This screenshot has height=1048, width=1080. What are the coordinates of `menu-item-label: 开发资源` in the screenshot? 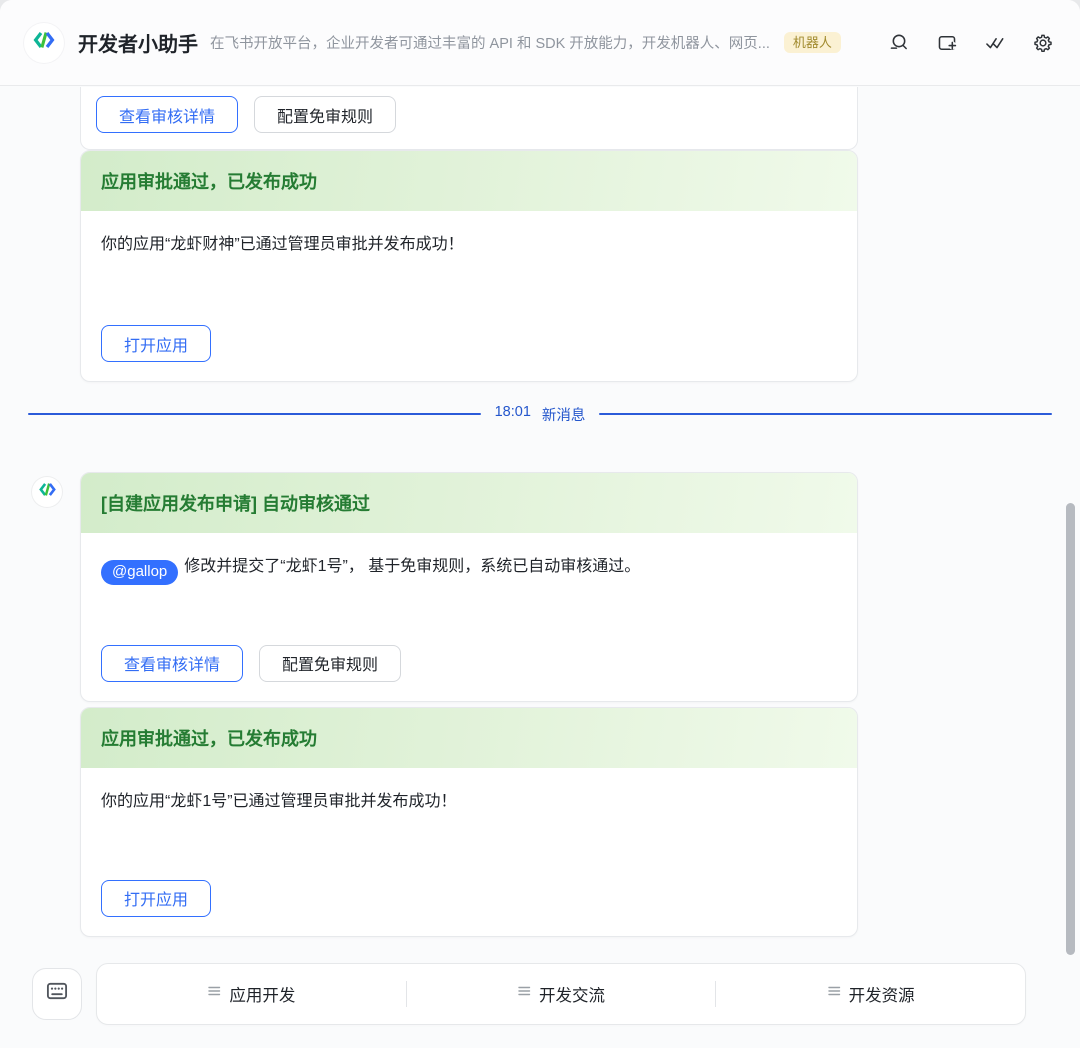 It's located at (881, 995).